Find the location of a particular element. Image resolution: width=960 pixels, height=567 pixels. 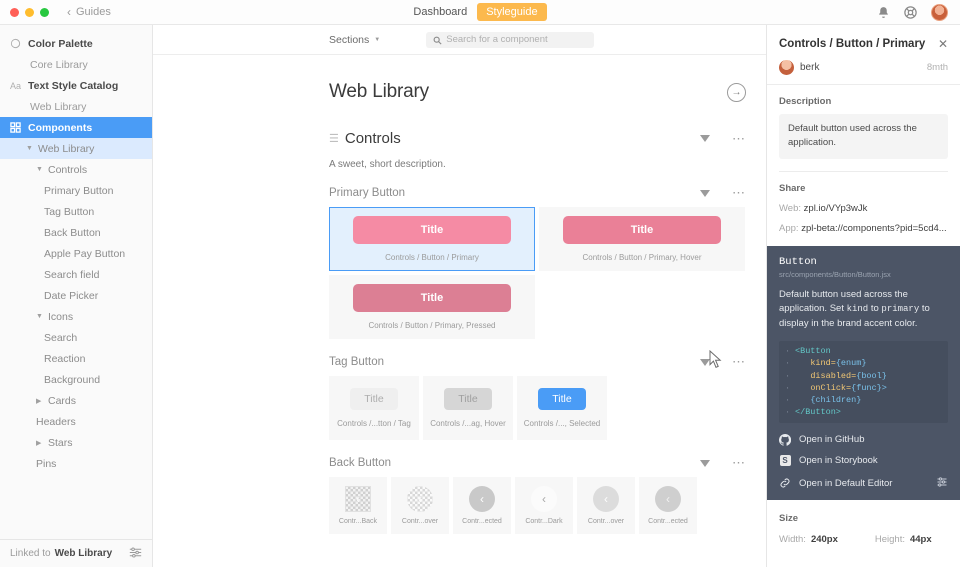

section-more-button: ⋯ is located at coordinates (739, 138).